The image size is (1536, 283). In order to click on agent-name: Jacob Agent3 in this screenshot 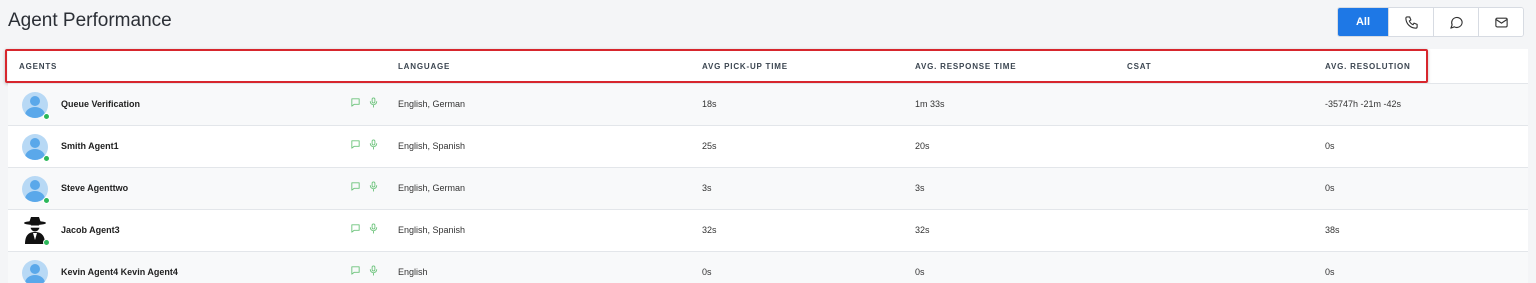, I will do `click(90, 230)`.